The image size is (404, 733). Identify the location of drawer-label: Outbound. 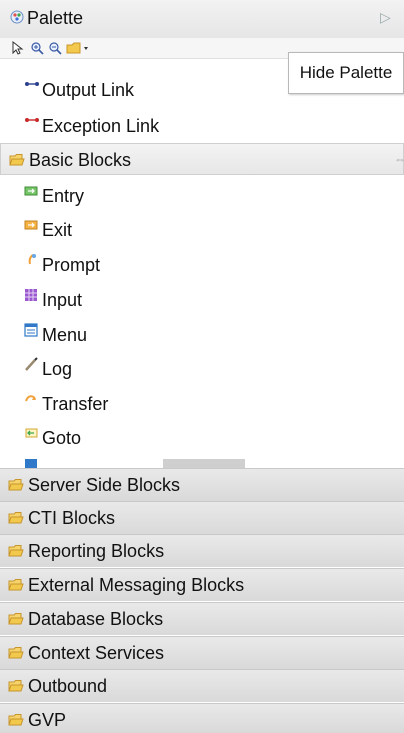
(68, 686).